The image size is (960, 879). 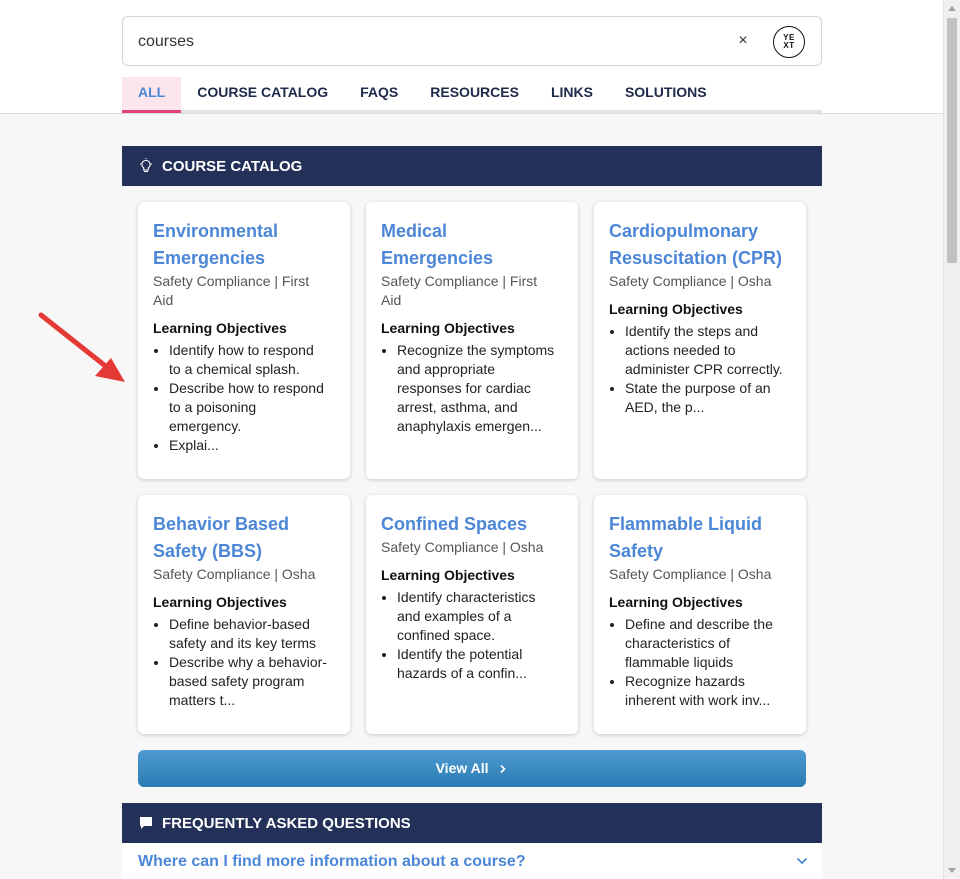 I want to click on objective-line: Define and describe the, so click(x=699, y=624).